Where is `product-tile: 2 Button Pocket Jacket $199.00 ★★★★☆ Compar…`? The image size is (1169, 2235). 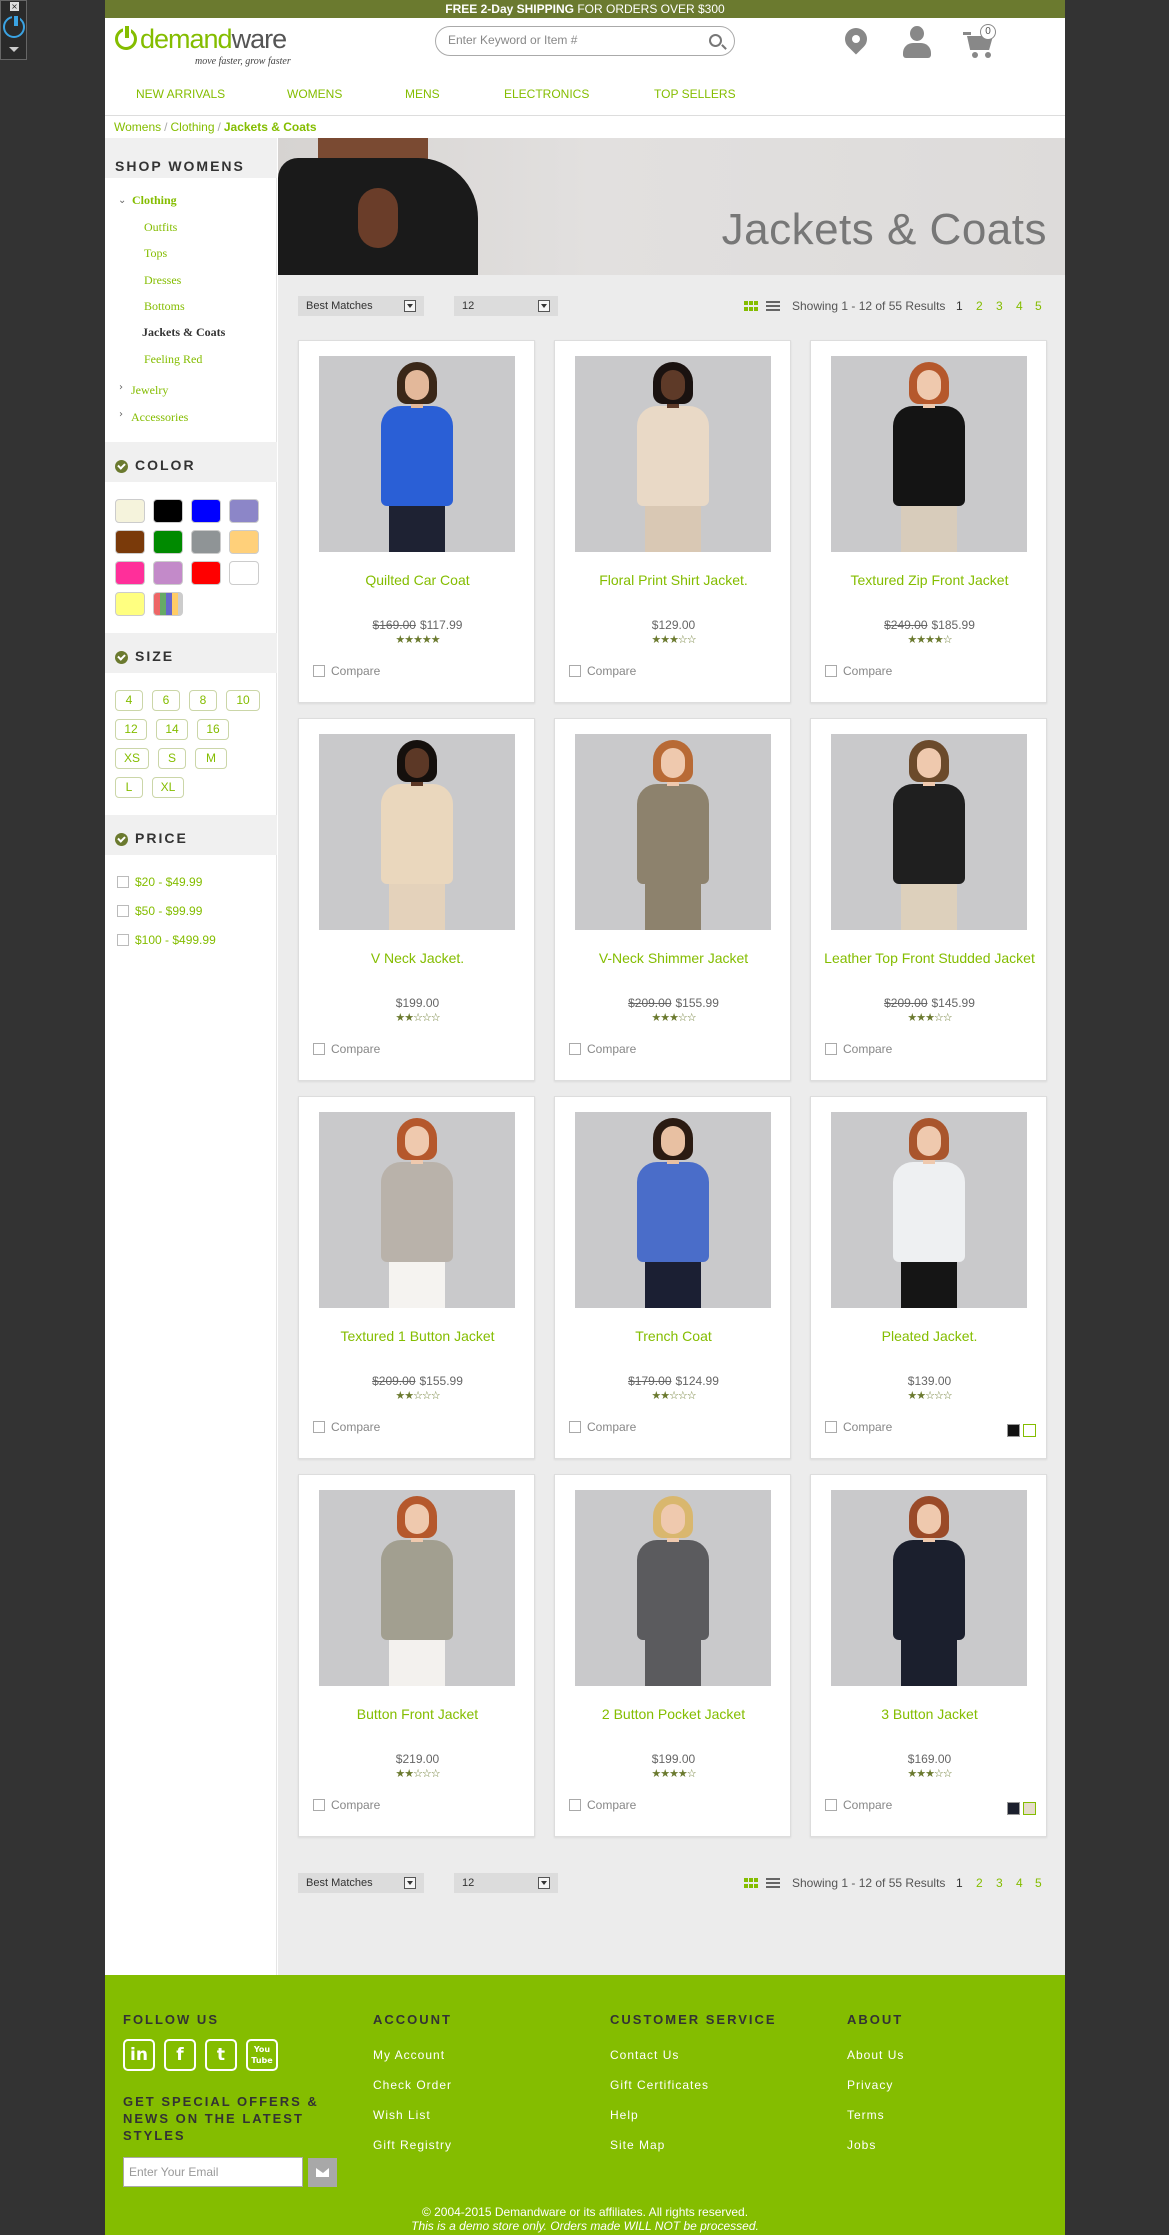 product-tile: 2 Button Pocket Jacket $199.00 ★★★★☆ Compar… is located at coordinates (672, 1655).